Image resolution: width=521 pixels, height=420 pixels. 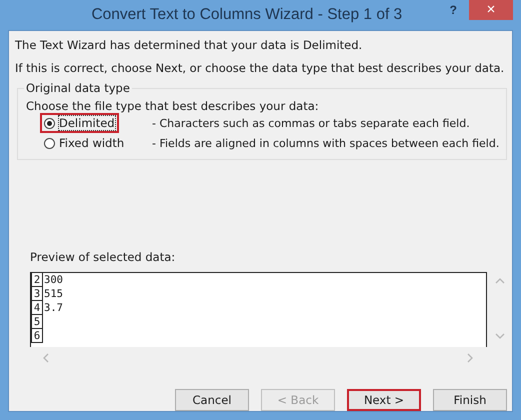 I want to click on row-number: 5, so click(x=37, y=322).